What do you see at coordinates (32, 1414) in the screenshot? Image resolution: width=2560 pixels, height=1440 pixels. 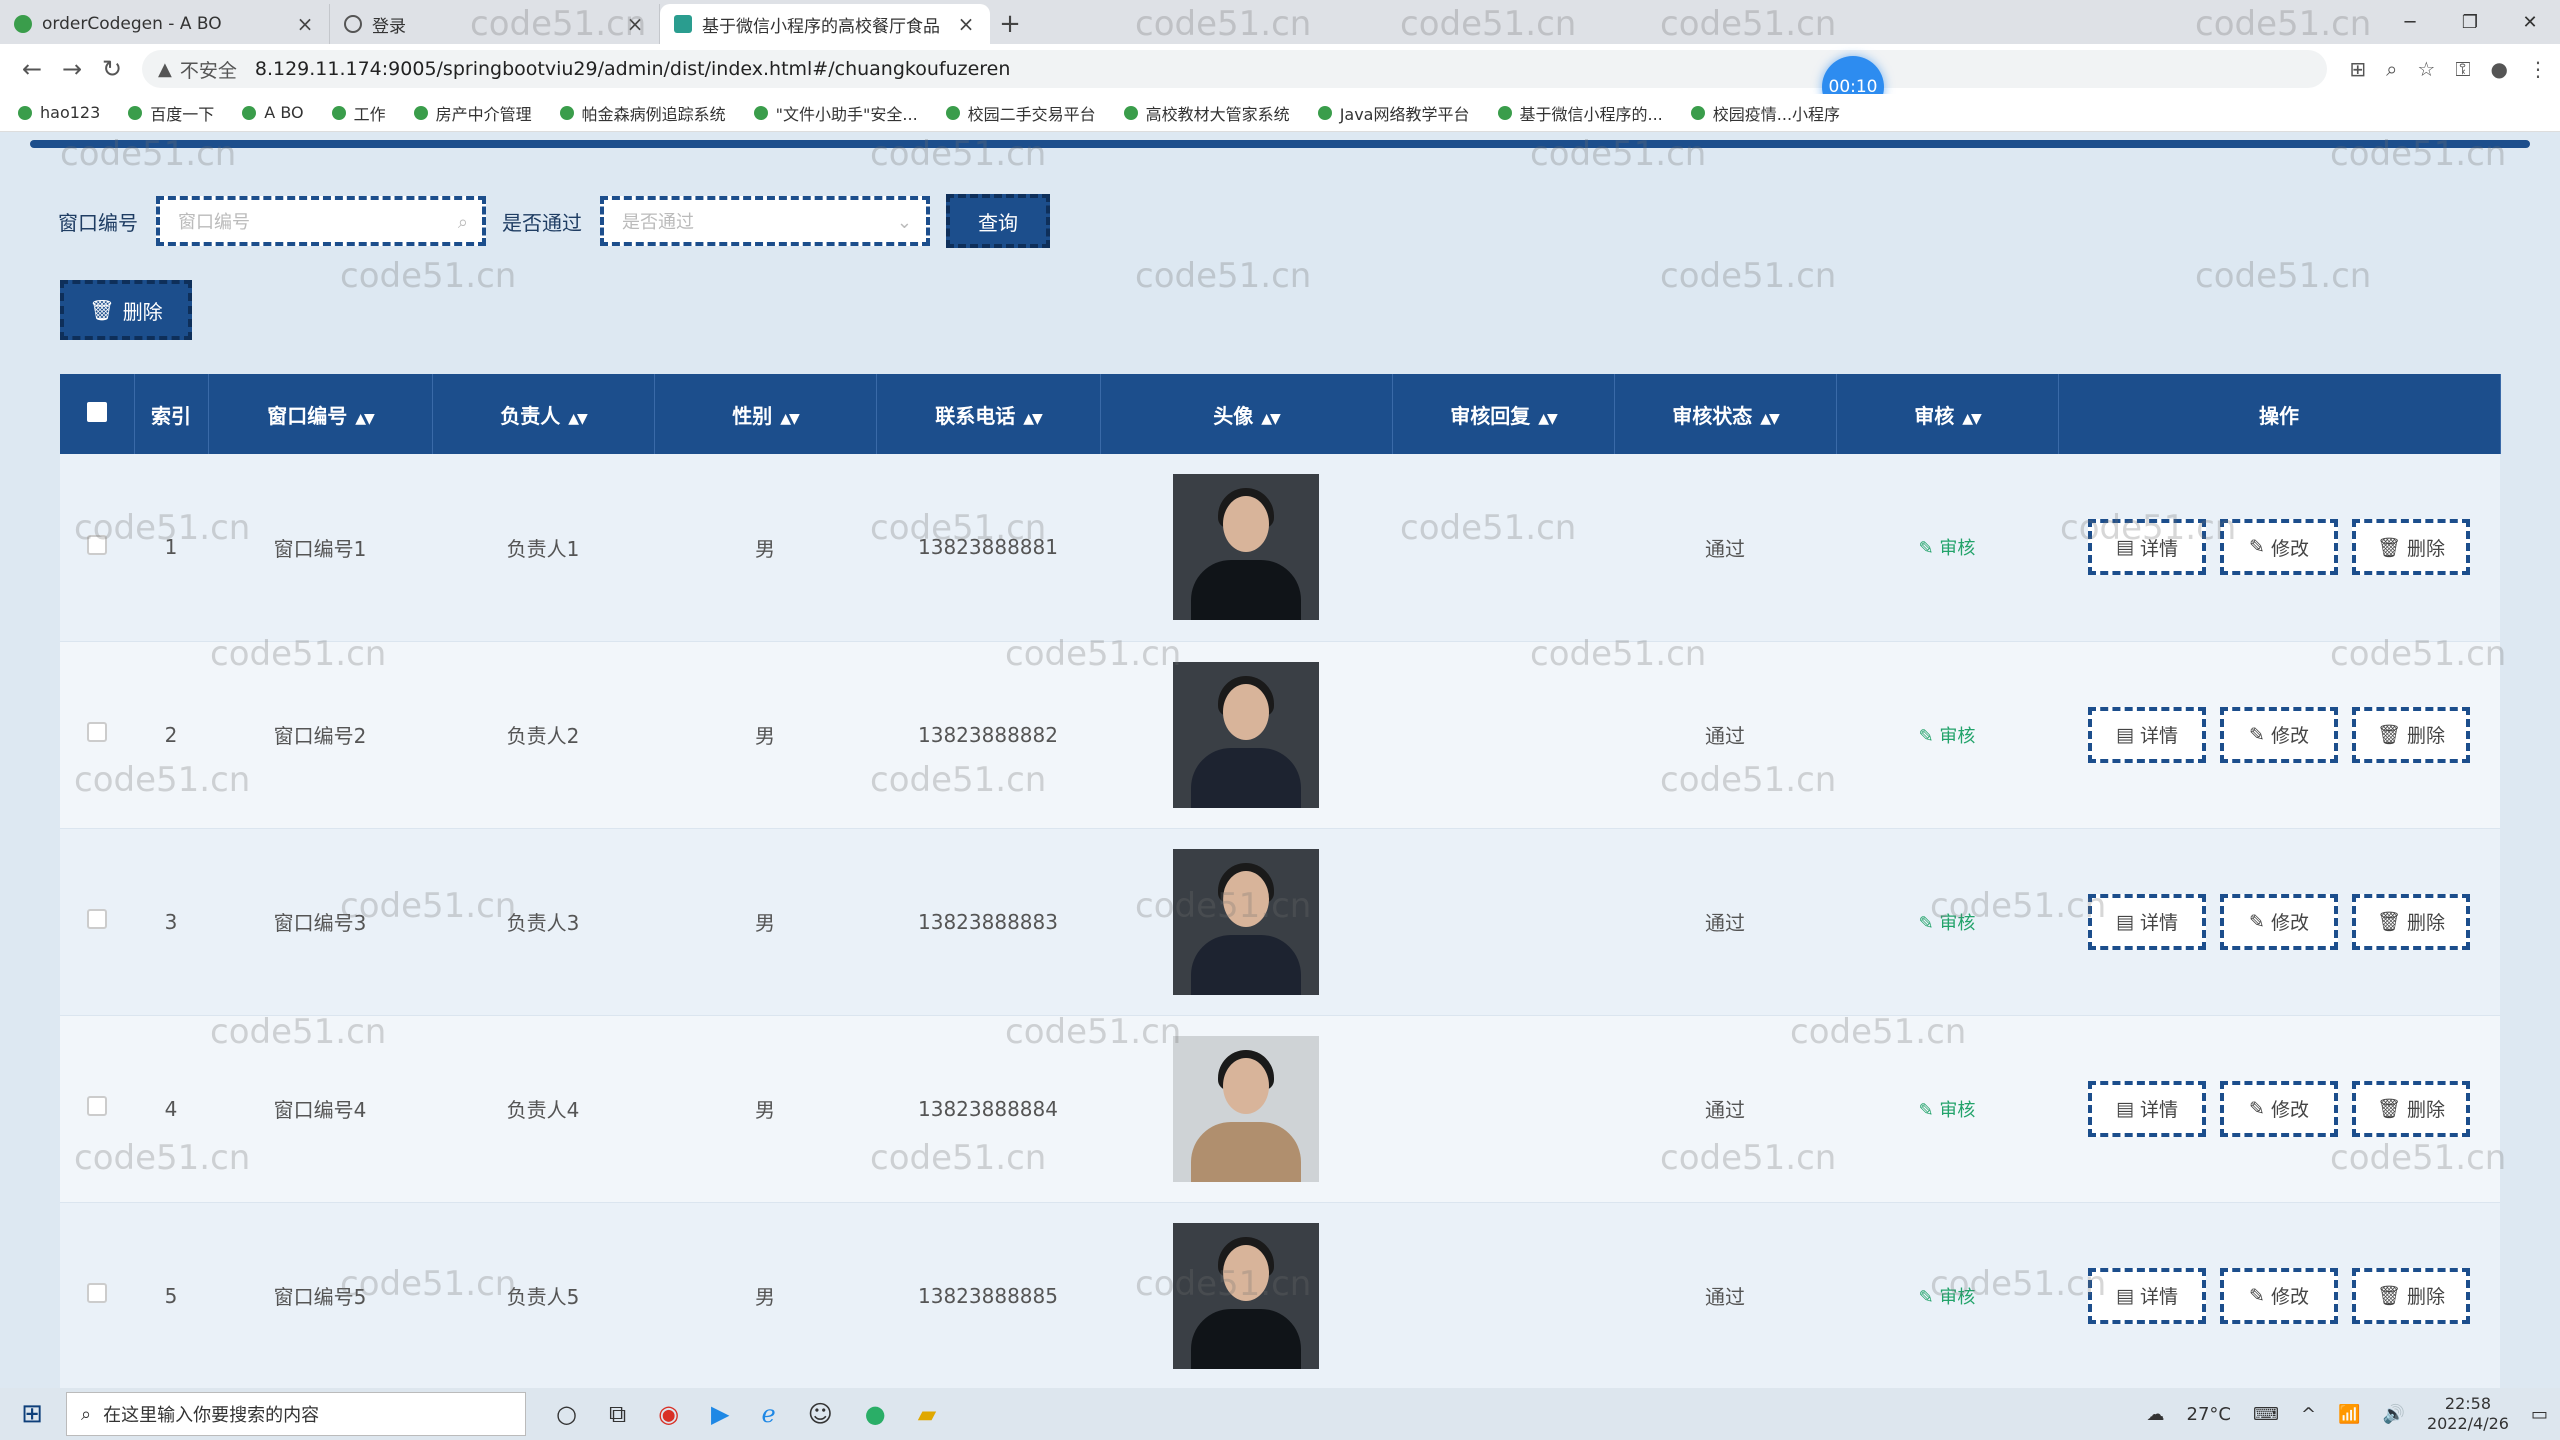 I see `windows-start-icon: ⊞` at bounding box center [32, 1414].